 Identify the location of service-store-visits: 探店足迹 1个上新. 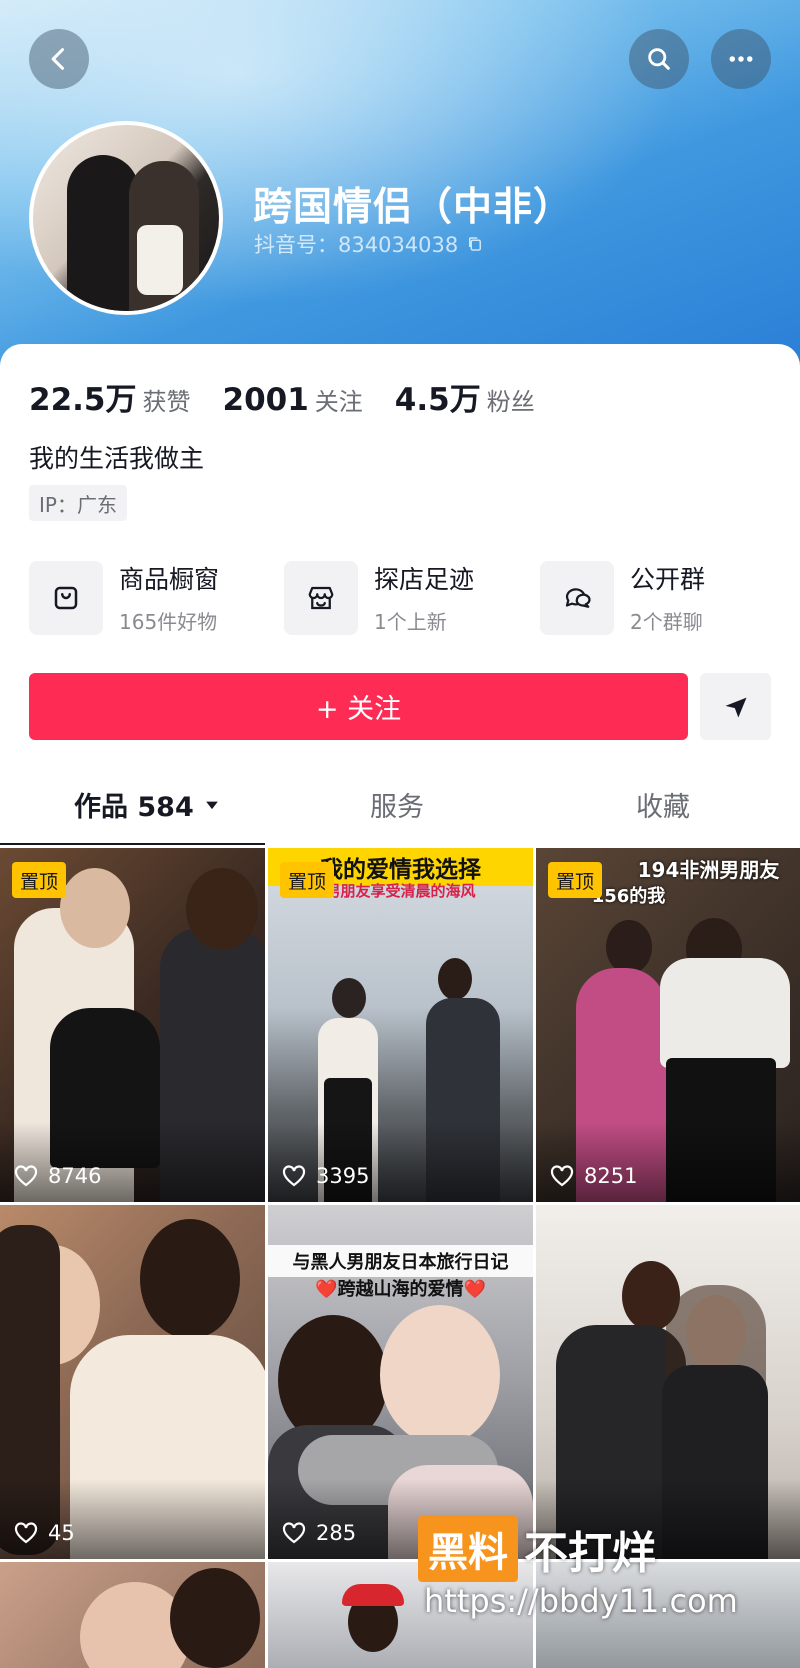
(379, 597).